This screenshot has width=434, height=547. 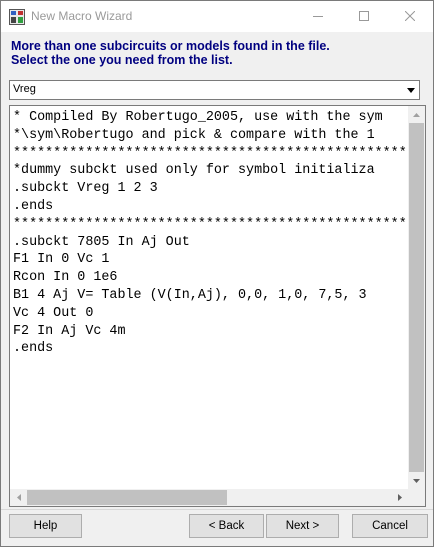 What do you see at coordinates (69, 331) in the screenshot?
I see `content-line: F2 In Aj Vc 4m` at bounding box center [69, 331].